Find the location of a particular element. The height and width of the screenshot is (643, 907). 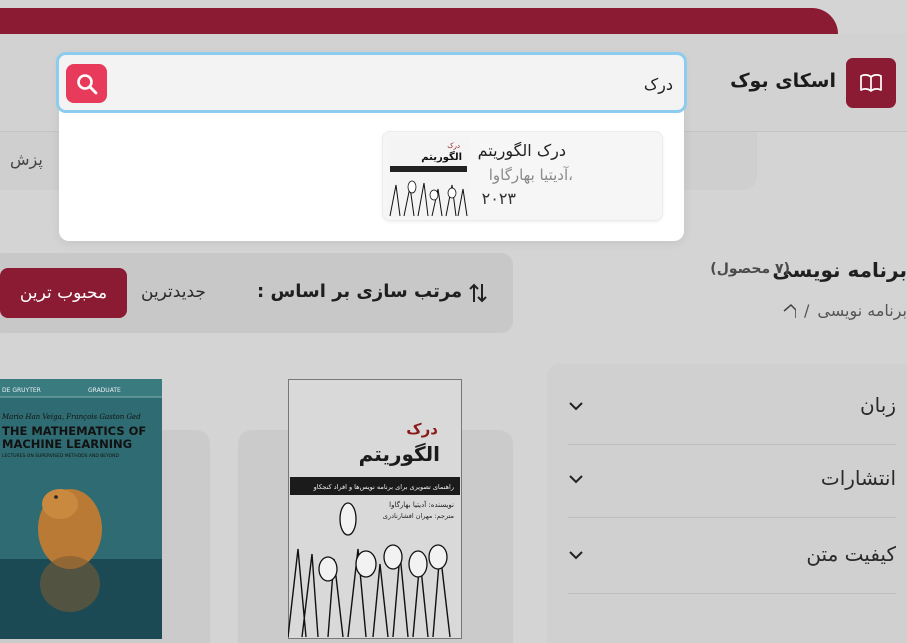

result-author: ،آدیتیا بهارگاوا is located at coordinates (530, 175).